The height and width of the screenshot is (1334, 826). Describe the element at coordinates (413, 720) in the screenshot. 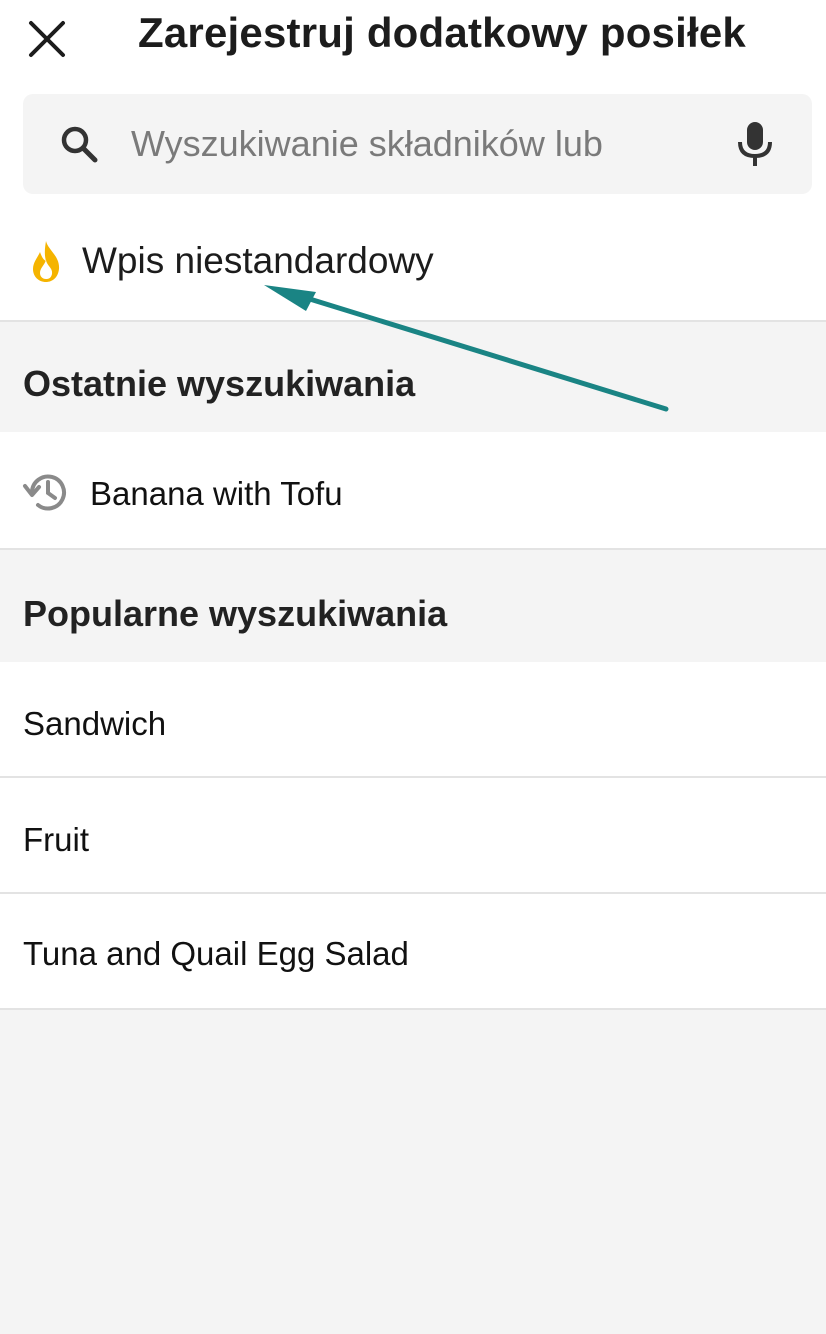

I see `popular-search-item: Sandwich` at that location.